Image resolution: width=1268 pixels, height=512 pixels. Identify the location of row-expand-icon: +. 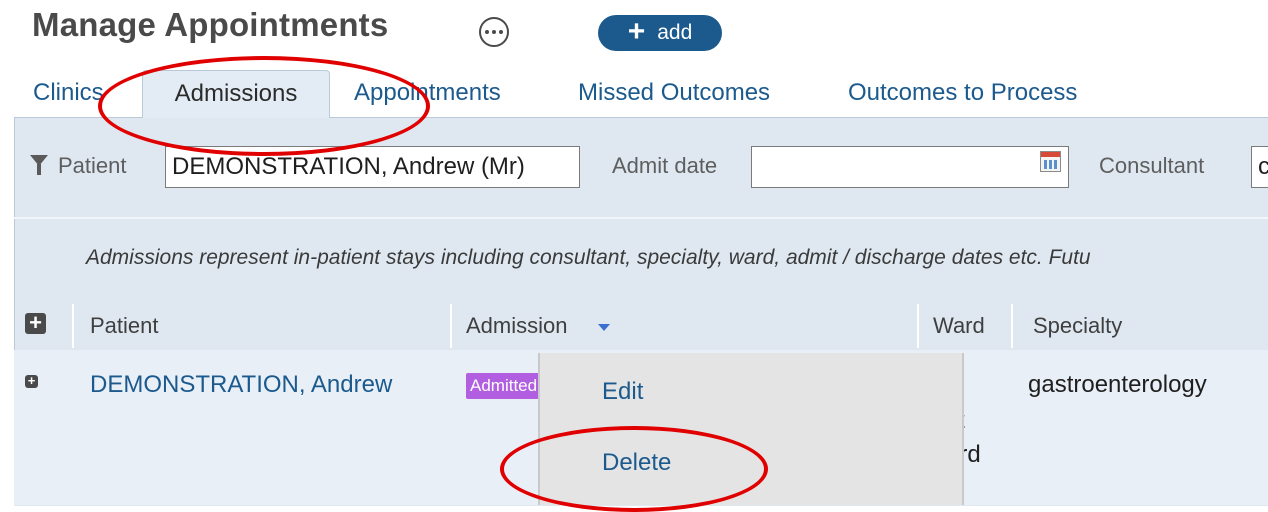
(31, 381).